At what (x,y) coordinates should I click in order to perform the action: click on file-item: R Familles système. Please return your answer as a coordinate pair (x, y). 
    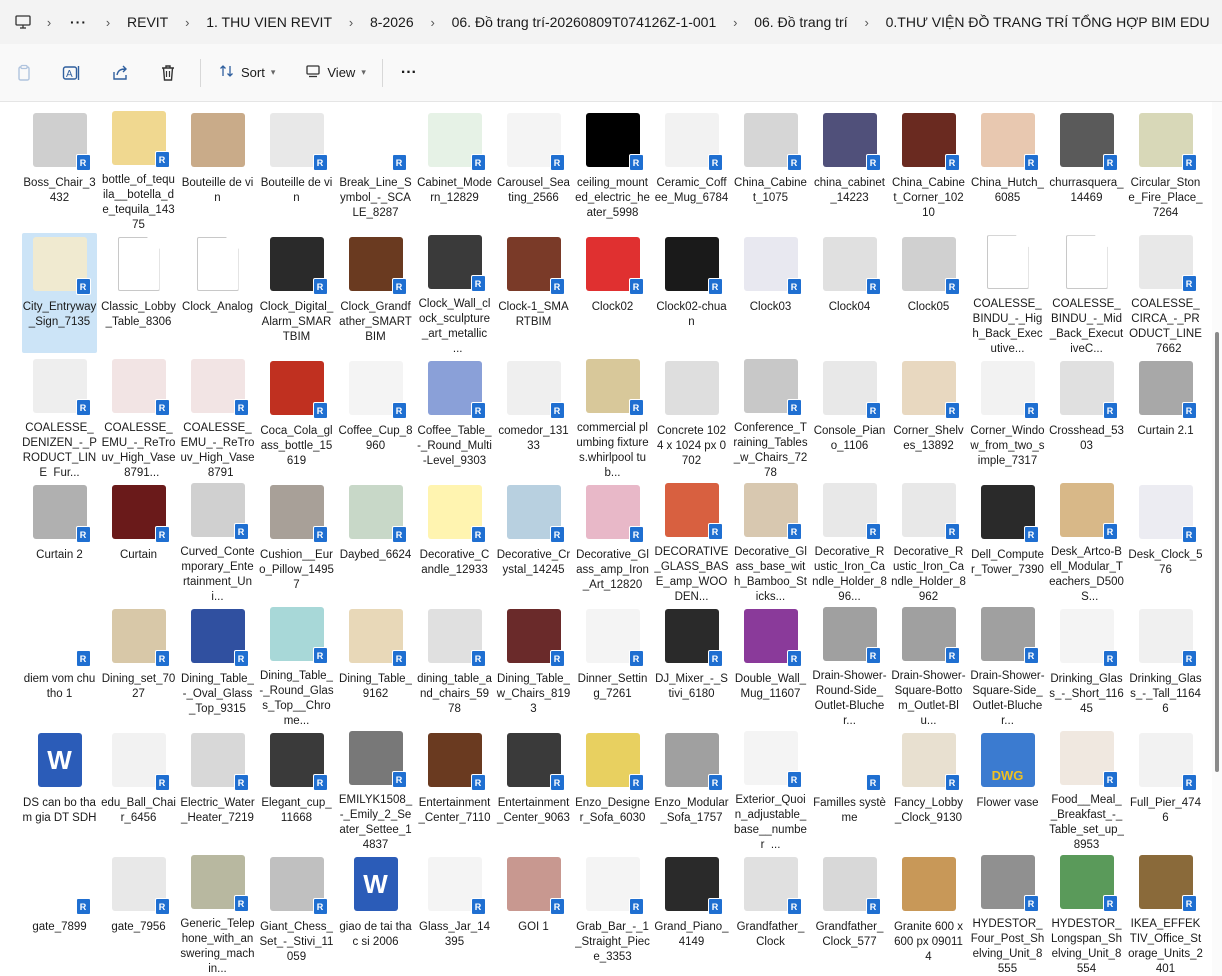
    Looking at the image, I should click on (849, 789).